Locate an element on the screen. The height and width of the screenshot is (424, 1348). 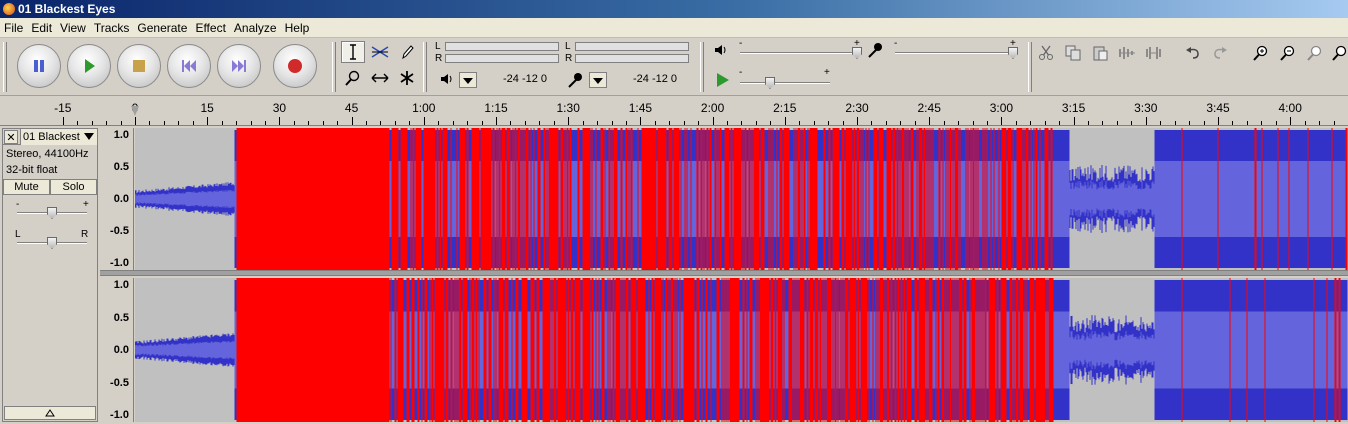
menu-generate: Generate is located at coordinates (162, 28).